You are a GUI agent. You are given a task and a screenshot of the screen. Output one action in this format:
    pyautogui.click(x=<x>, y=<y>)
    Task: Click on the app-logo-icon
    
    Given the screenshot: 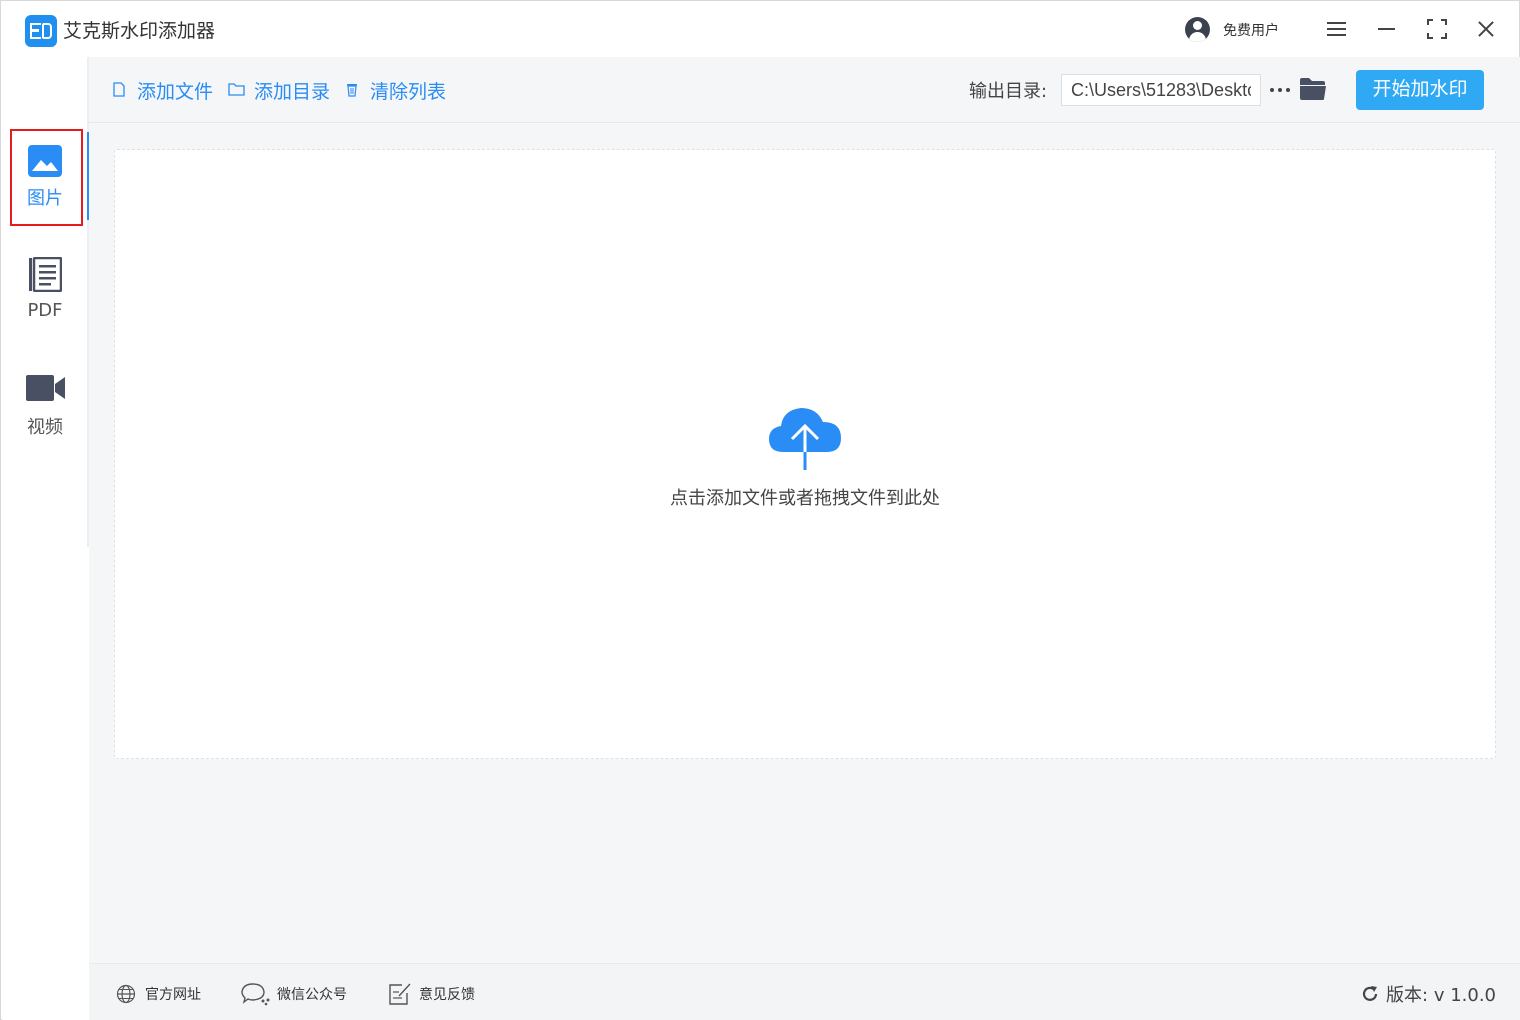 What is the action you would take?
    pyautogui.click(x=41, y=31)
    